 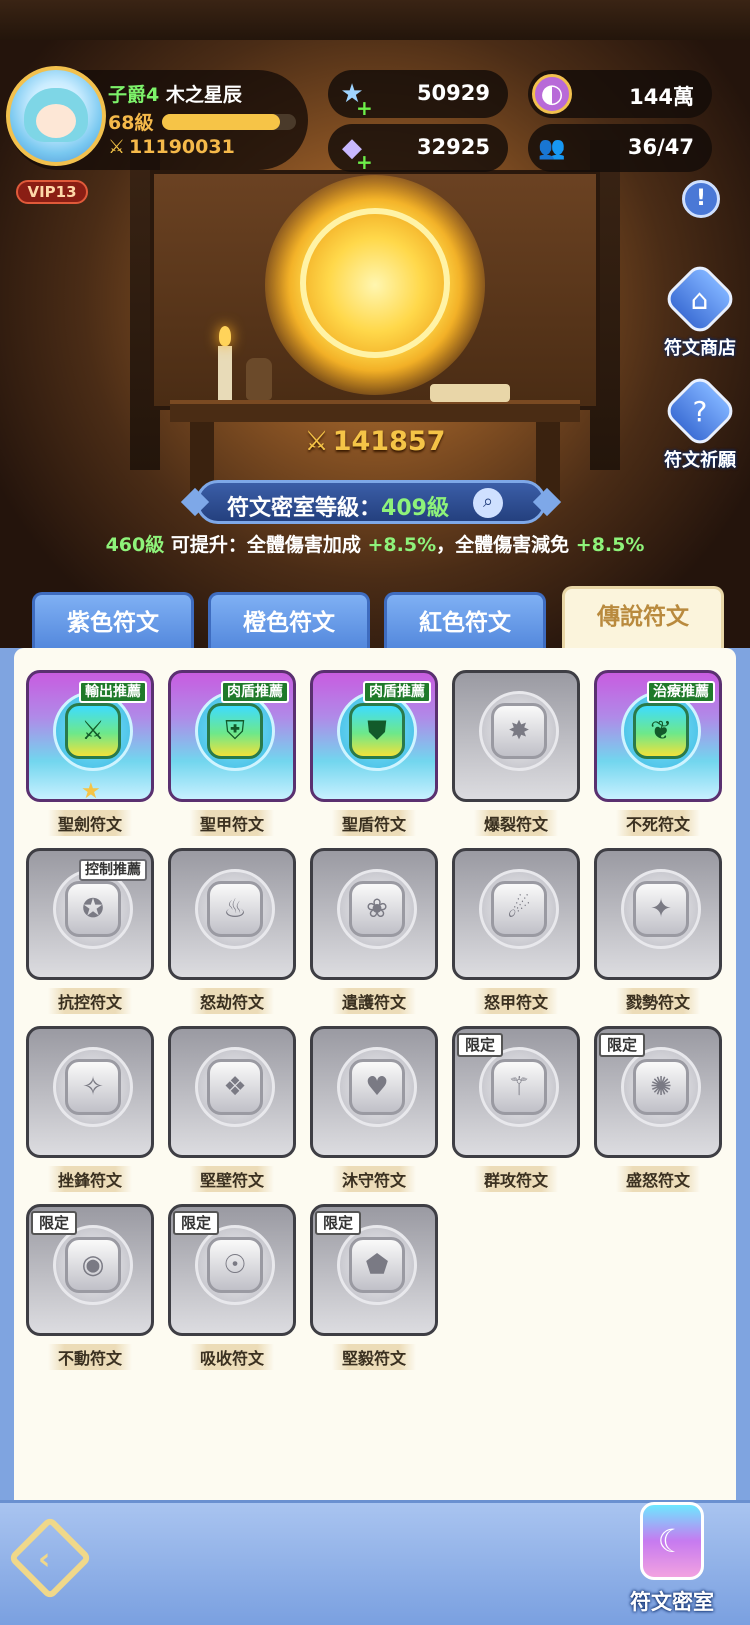 What do you see at coordinates (465, 623) in the screenshot?
I see `tab-red-runes: 紅色符文` at bounding box center [465, 623].